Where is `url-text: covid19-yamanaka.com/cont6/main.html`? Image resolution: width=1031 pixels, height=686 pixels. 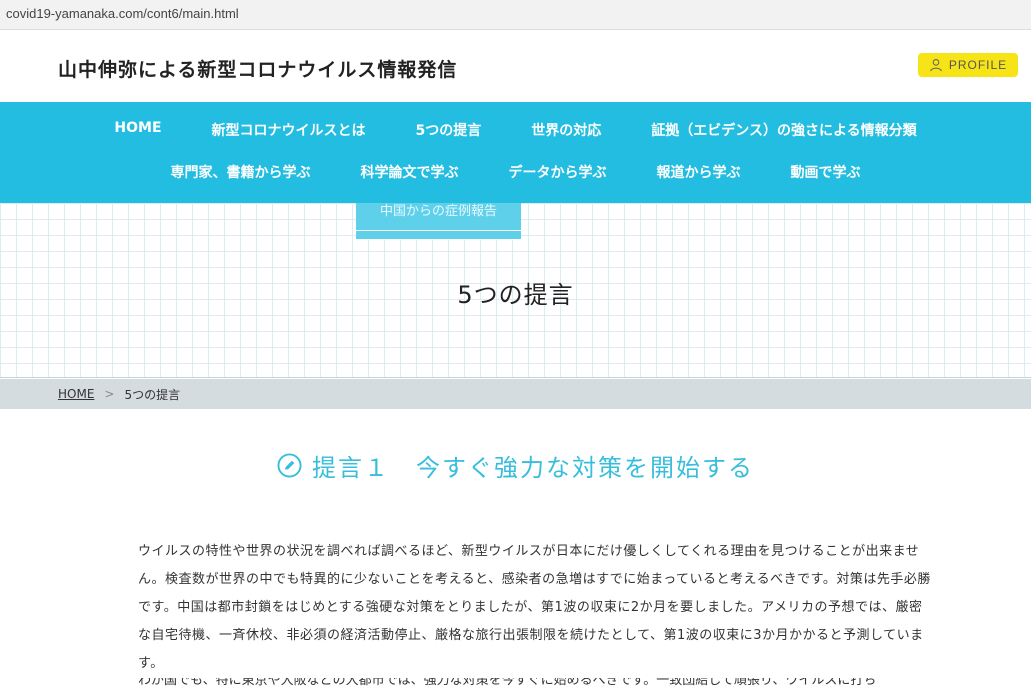 url-text: covid19-yamanaka.com/cont6/main.html is located at coordinates (122, 13).